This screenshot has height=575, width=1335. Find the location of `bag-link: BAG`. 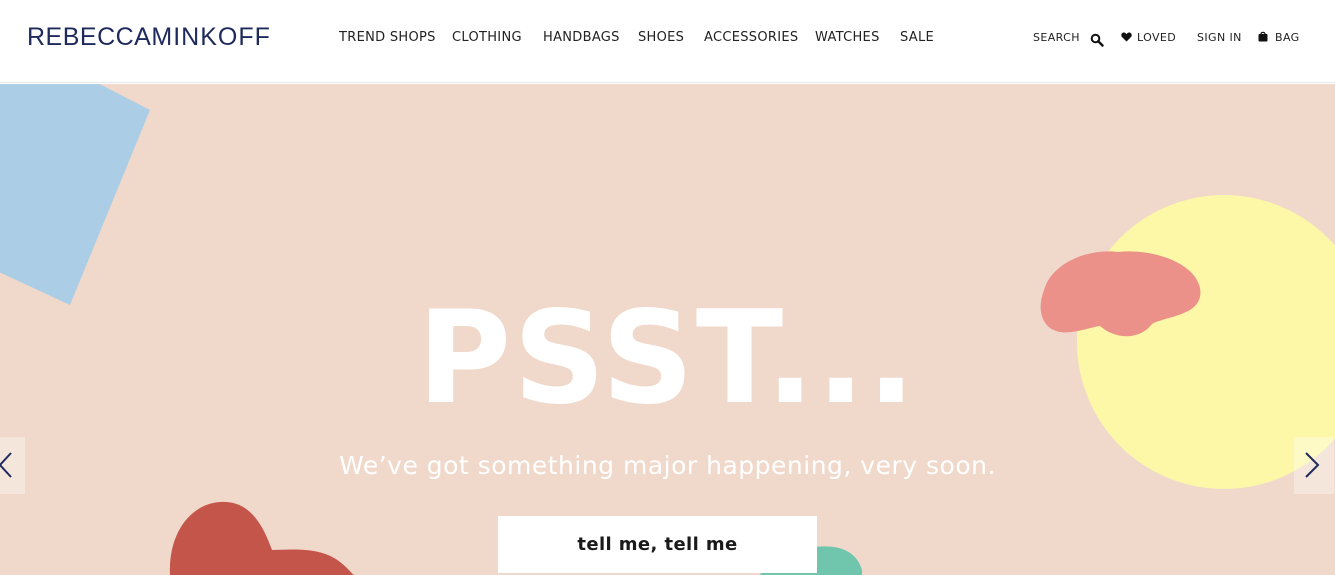

bag-link: BAG is located at coordinates (1279, 38).